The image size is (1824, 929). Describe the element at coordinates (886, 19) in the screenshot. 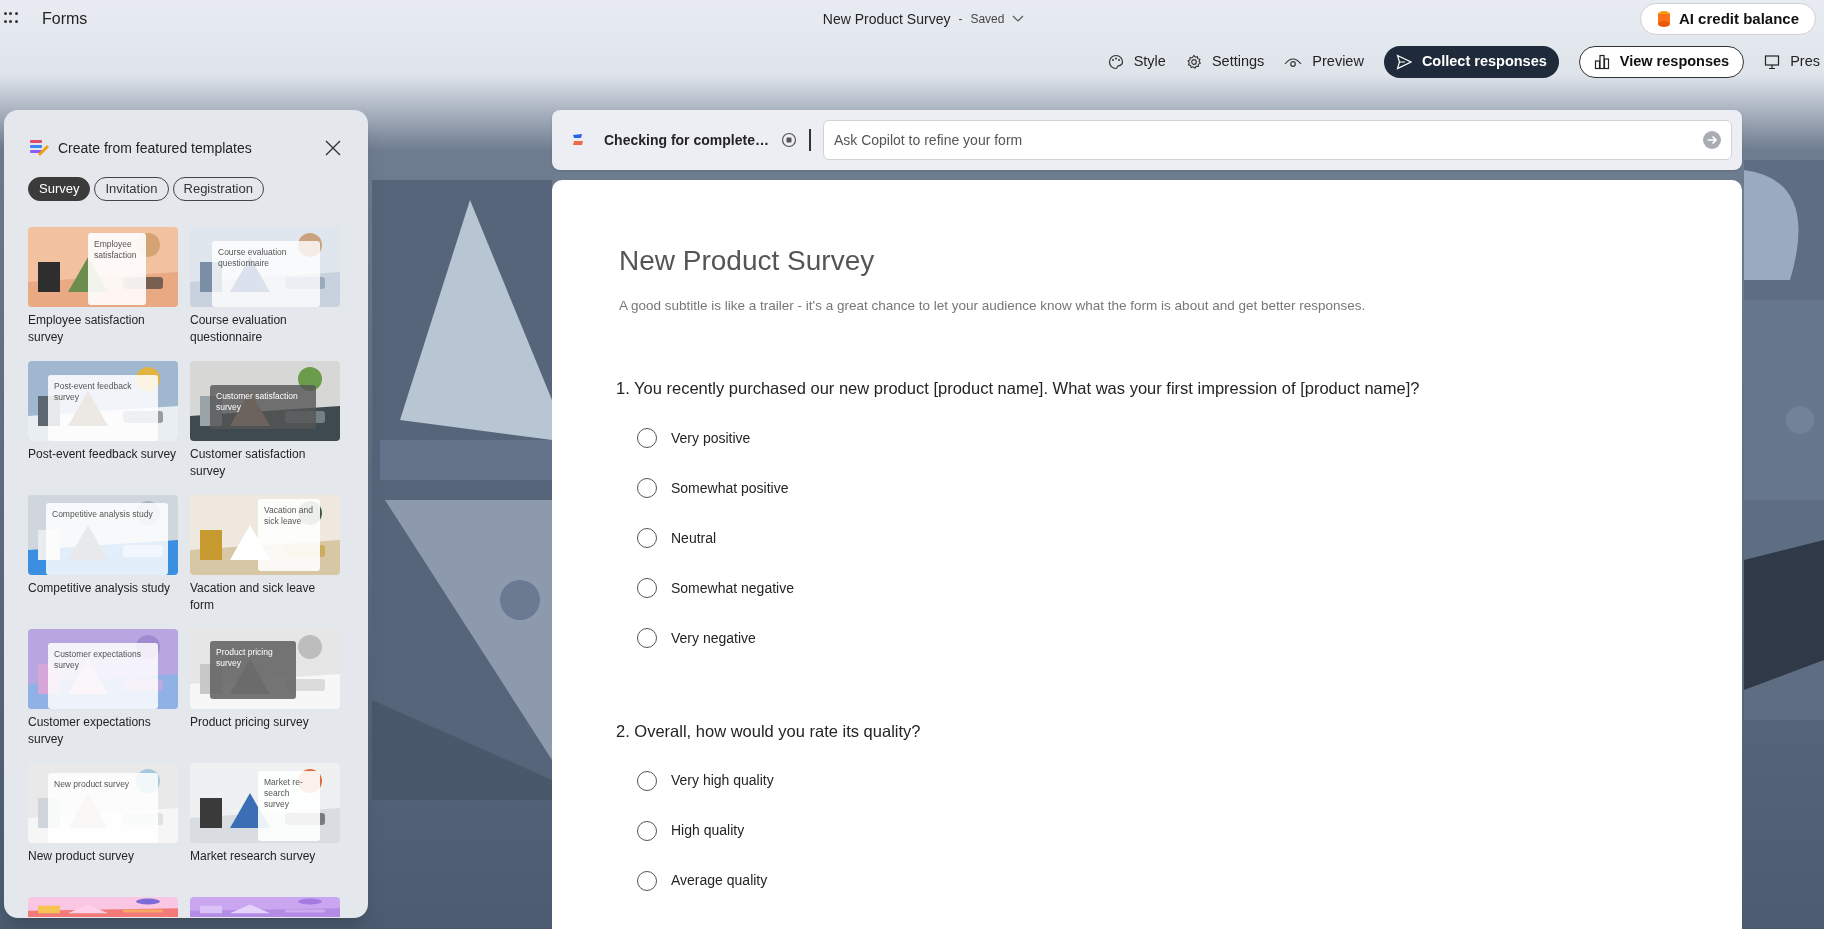

I see `document-title: New Product Survey` at that location.